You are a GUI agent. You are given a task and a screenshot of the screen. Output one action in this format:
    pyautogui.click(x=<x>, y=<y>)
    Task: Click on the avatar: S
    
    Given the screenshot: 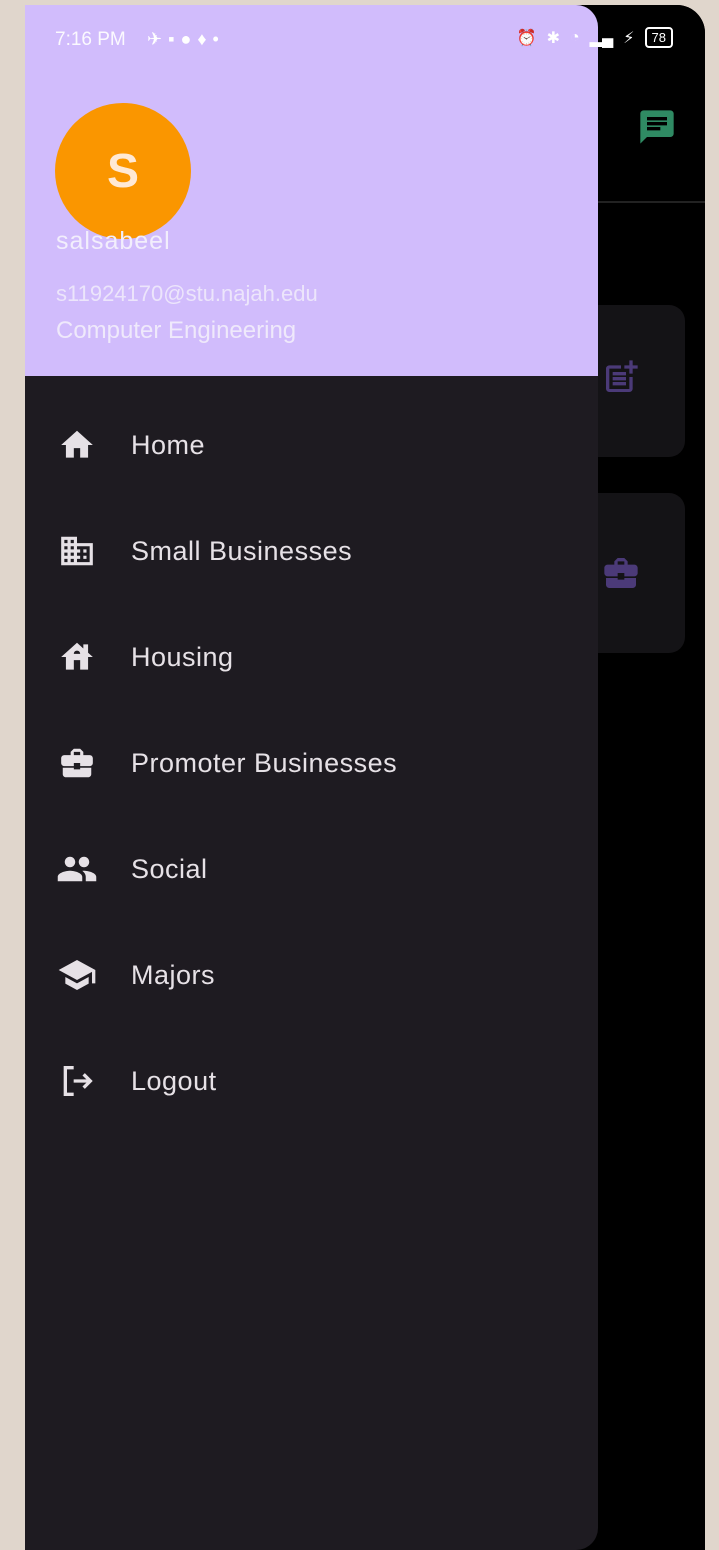 What is the action you would take?
    pyautogui.click(x=123, y=171)
    